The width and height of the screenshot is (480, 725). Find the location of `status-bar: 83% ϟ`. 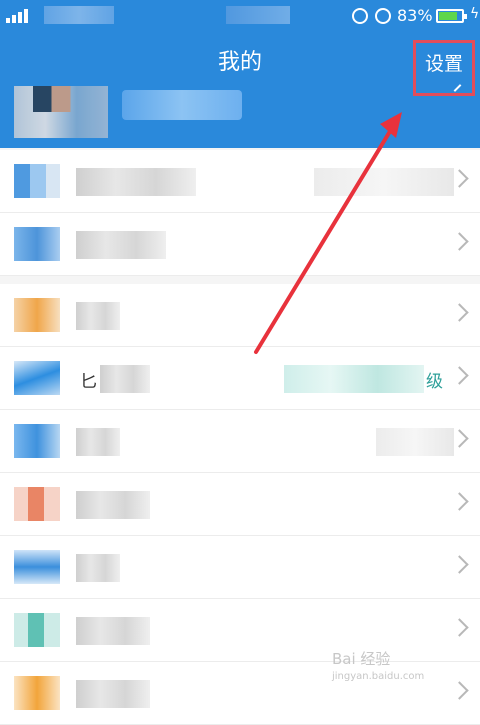

status-bar: 83% ϟ is located at coordinates (240, 15).